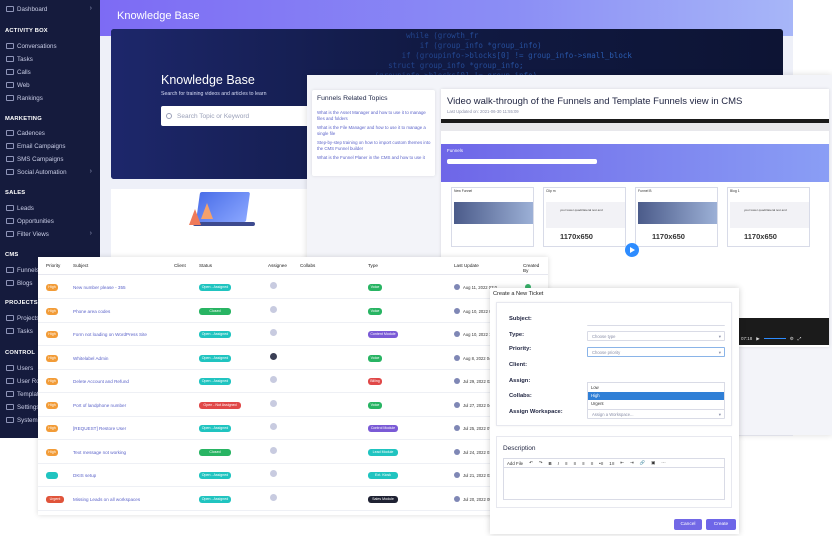 The image size is (832, 536). What do you see at coordinates (50, 146) in the screenshot?
I see `sidebar-item-email-campaigns: Email Campaigns` at bounding box center [50, 146].